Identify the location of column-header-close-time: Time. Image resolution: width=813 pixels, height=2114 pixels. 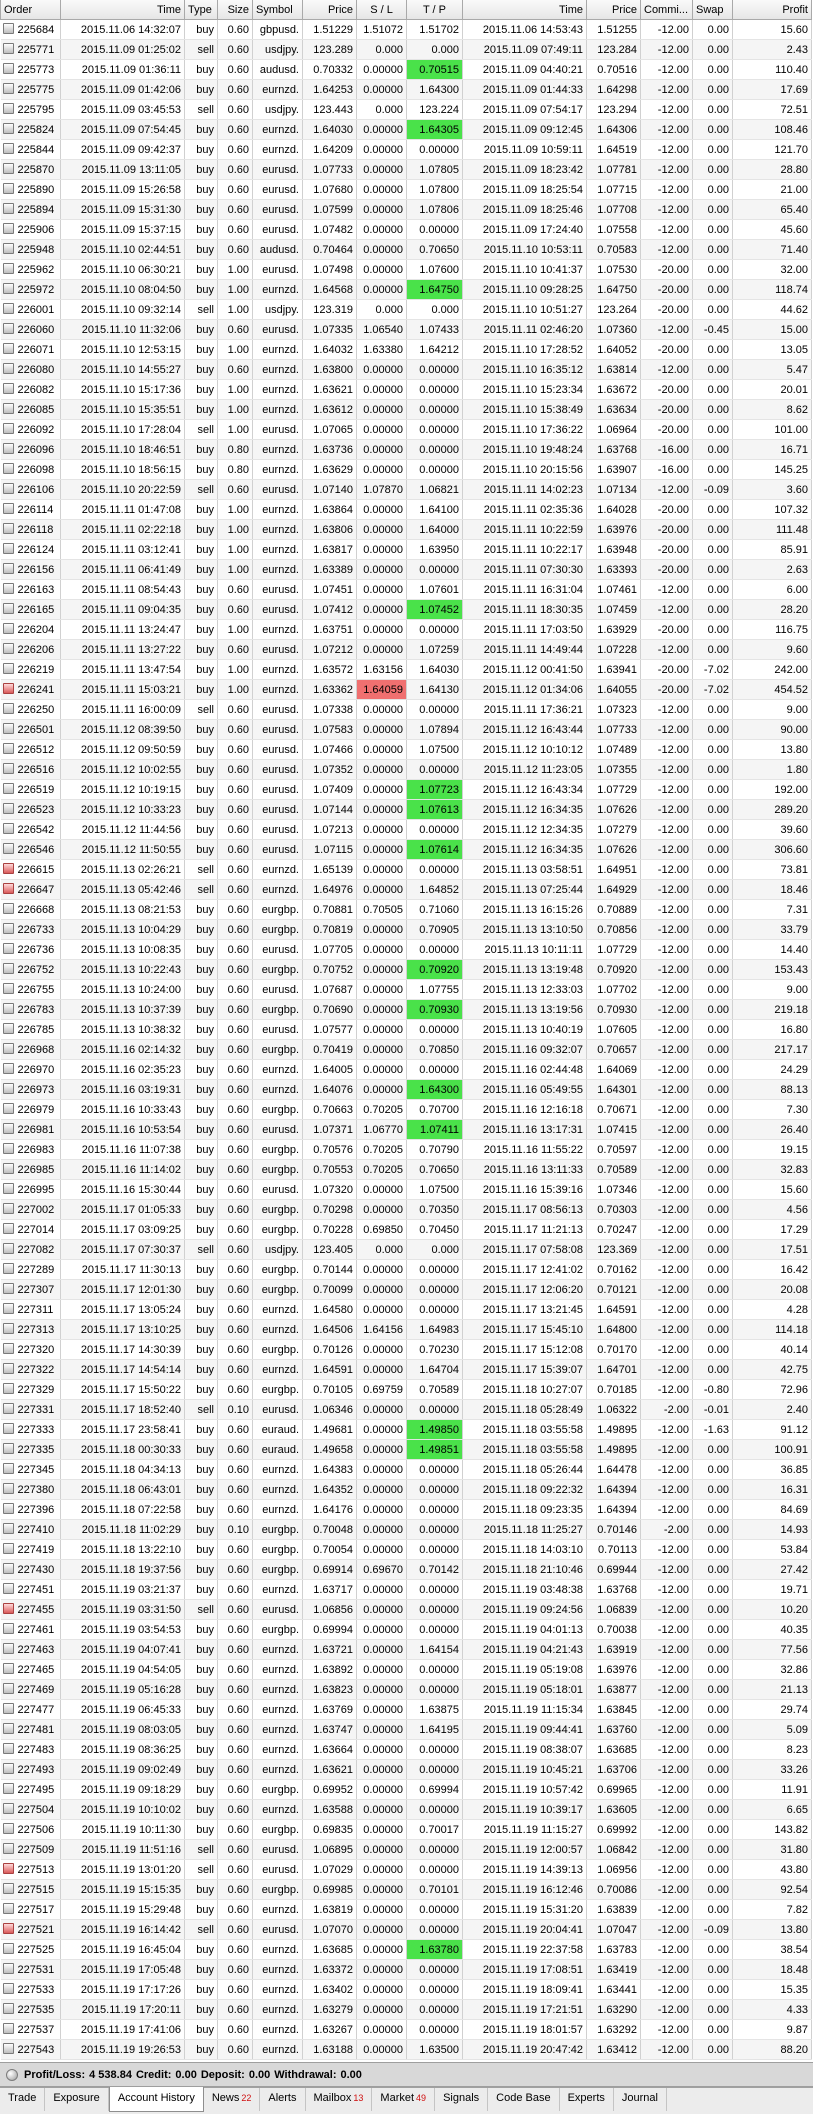
(524, 10).